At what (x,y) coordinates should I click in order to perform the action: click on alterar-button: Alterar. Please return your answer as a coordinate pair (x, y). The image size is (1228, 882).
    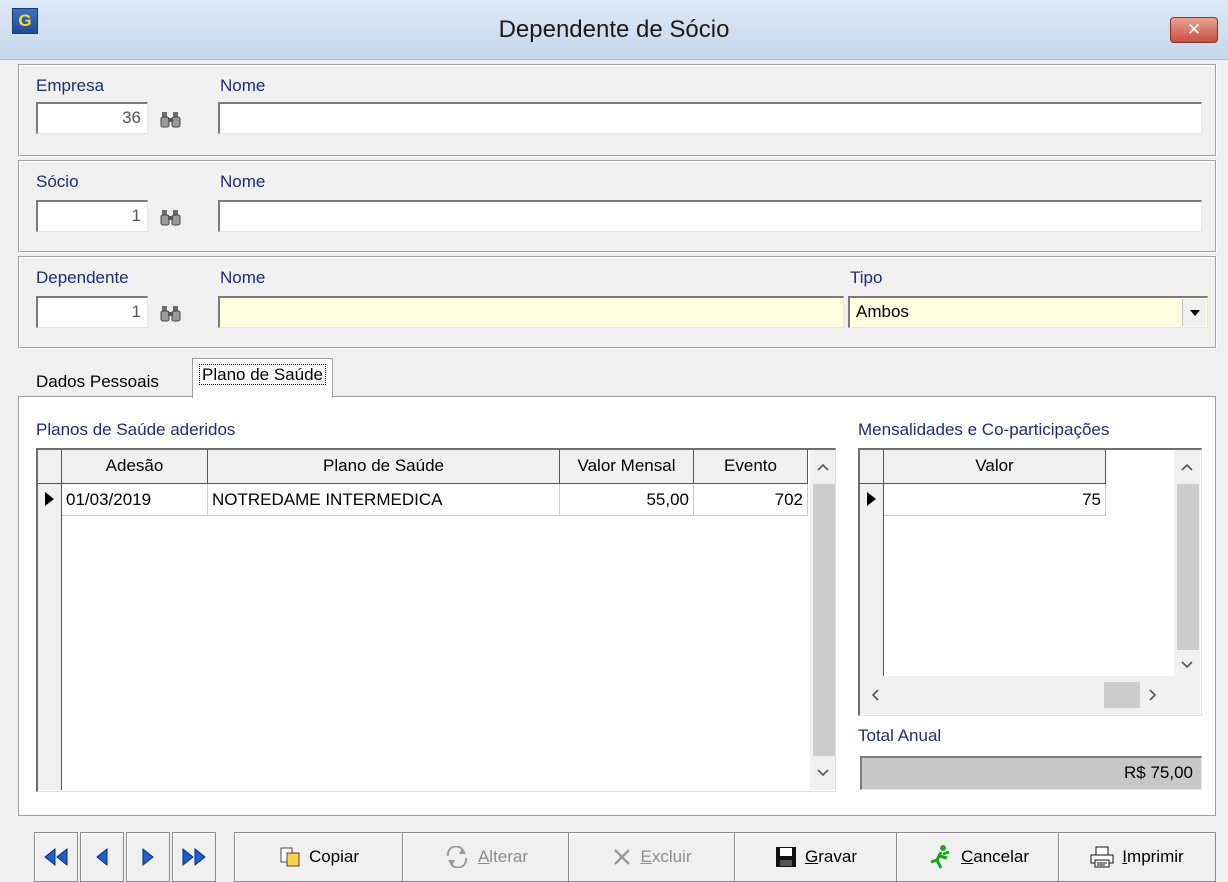
    Looking at the image, I should click on (486, 857).